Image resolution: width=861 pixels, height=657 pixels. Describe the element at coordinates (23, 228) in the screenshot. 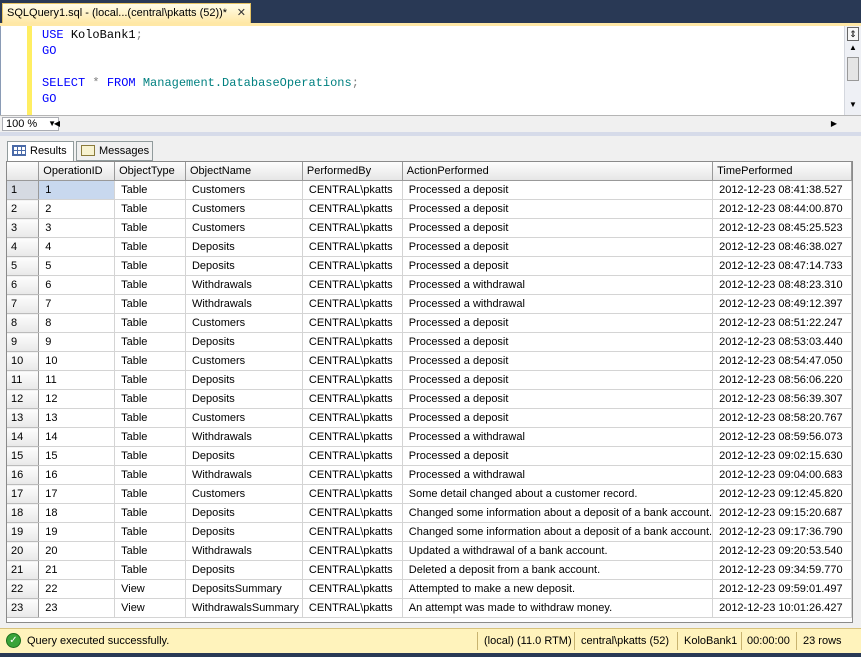

I see `row-number: 3` at that location.